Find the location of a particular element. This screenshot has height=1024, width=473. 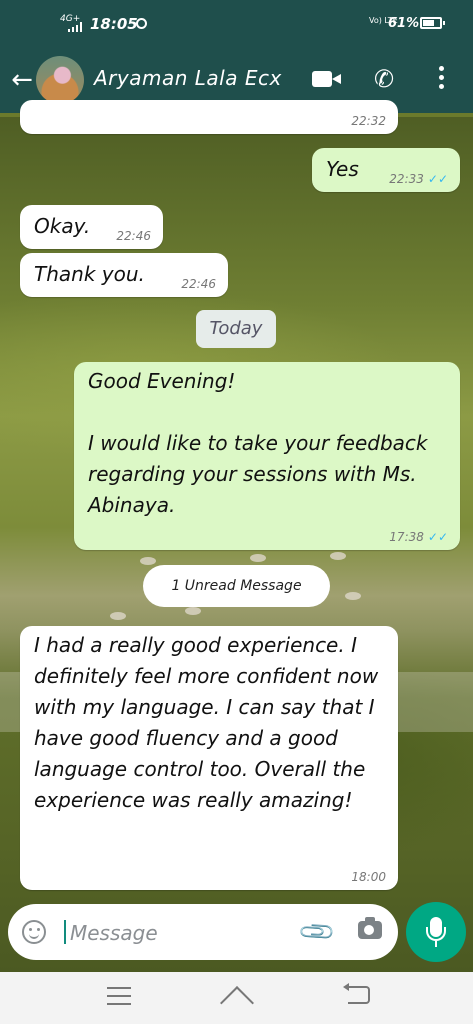

microphone-stand is located at coordinates (436, 934).